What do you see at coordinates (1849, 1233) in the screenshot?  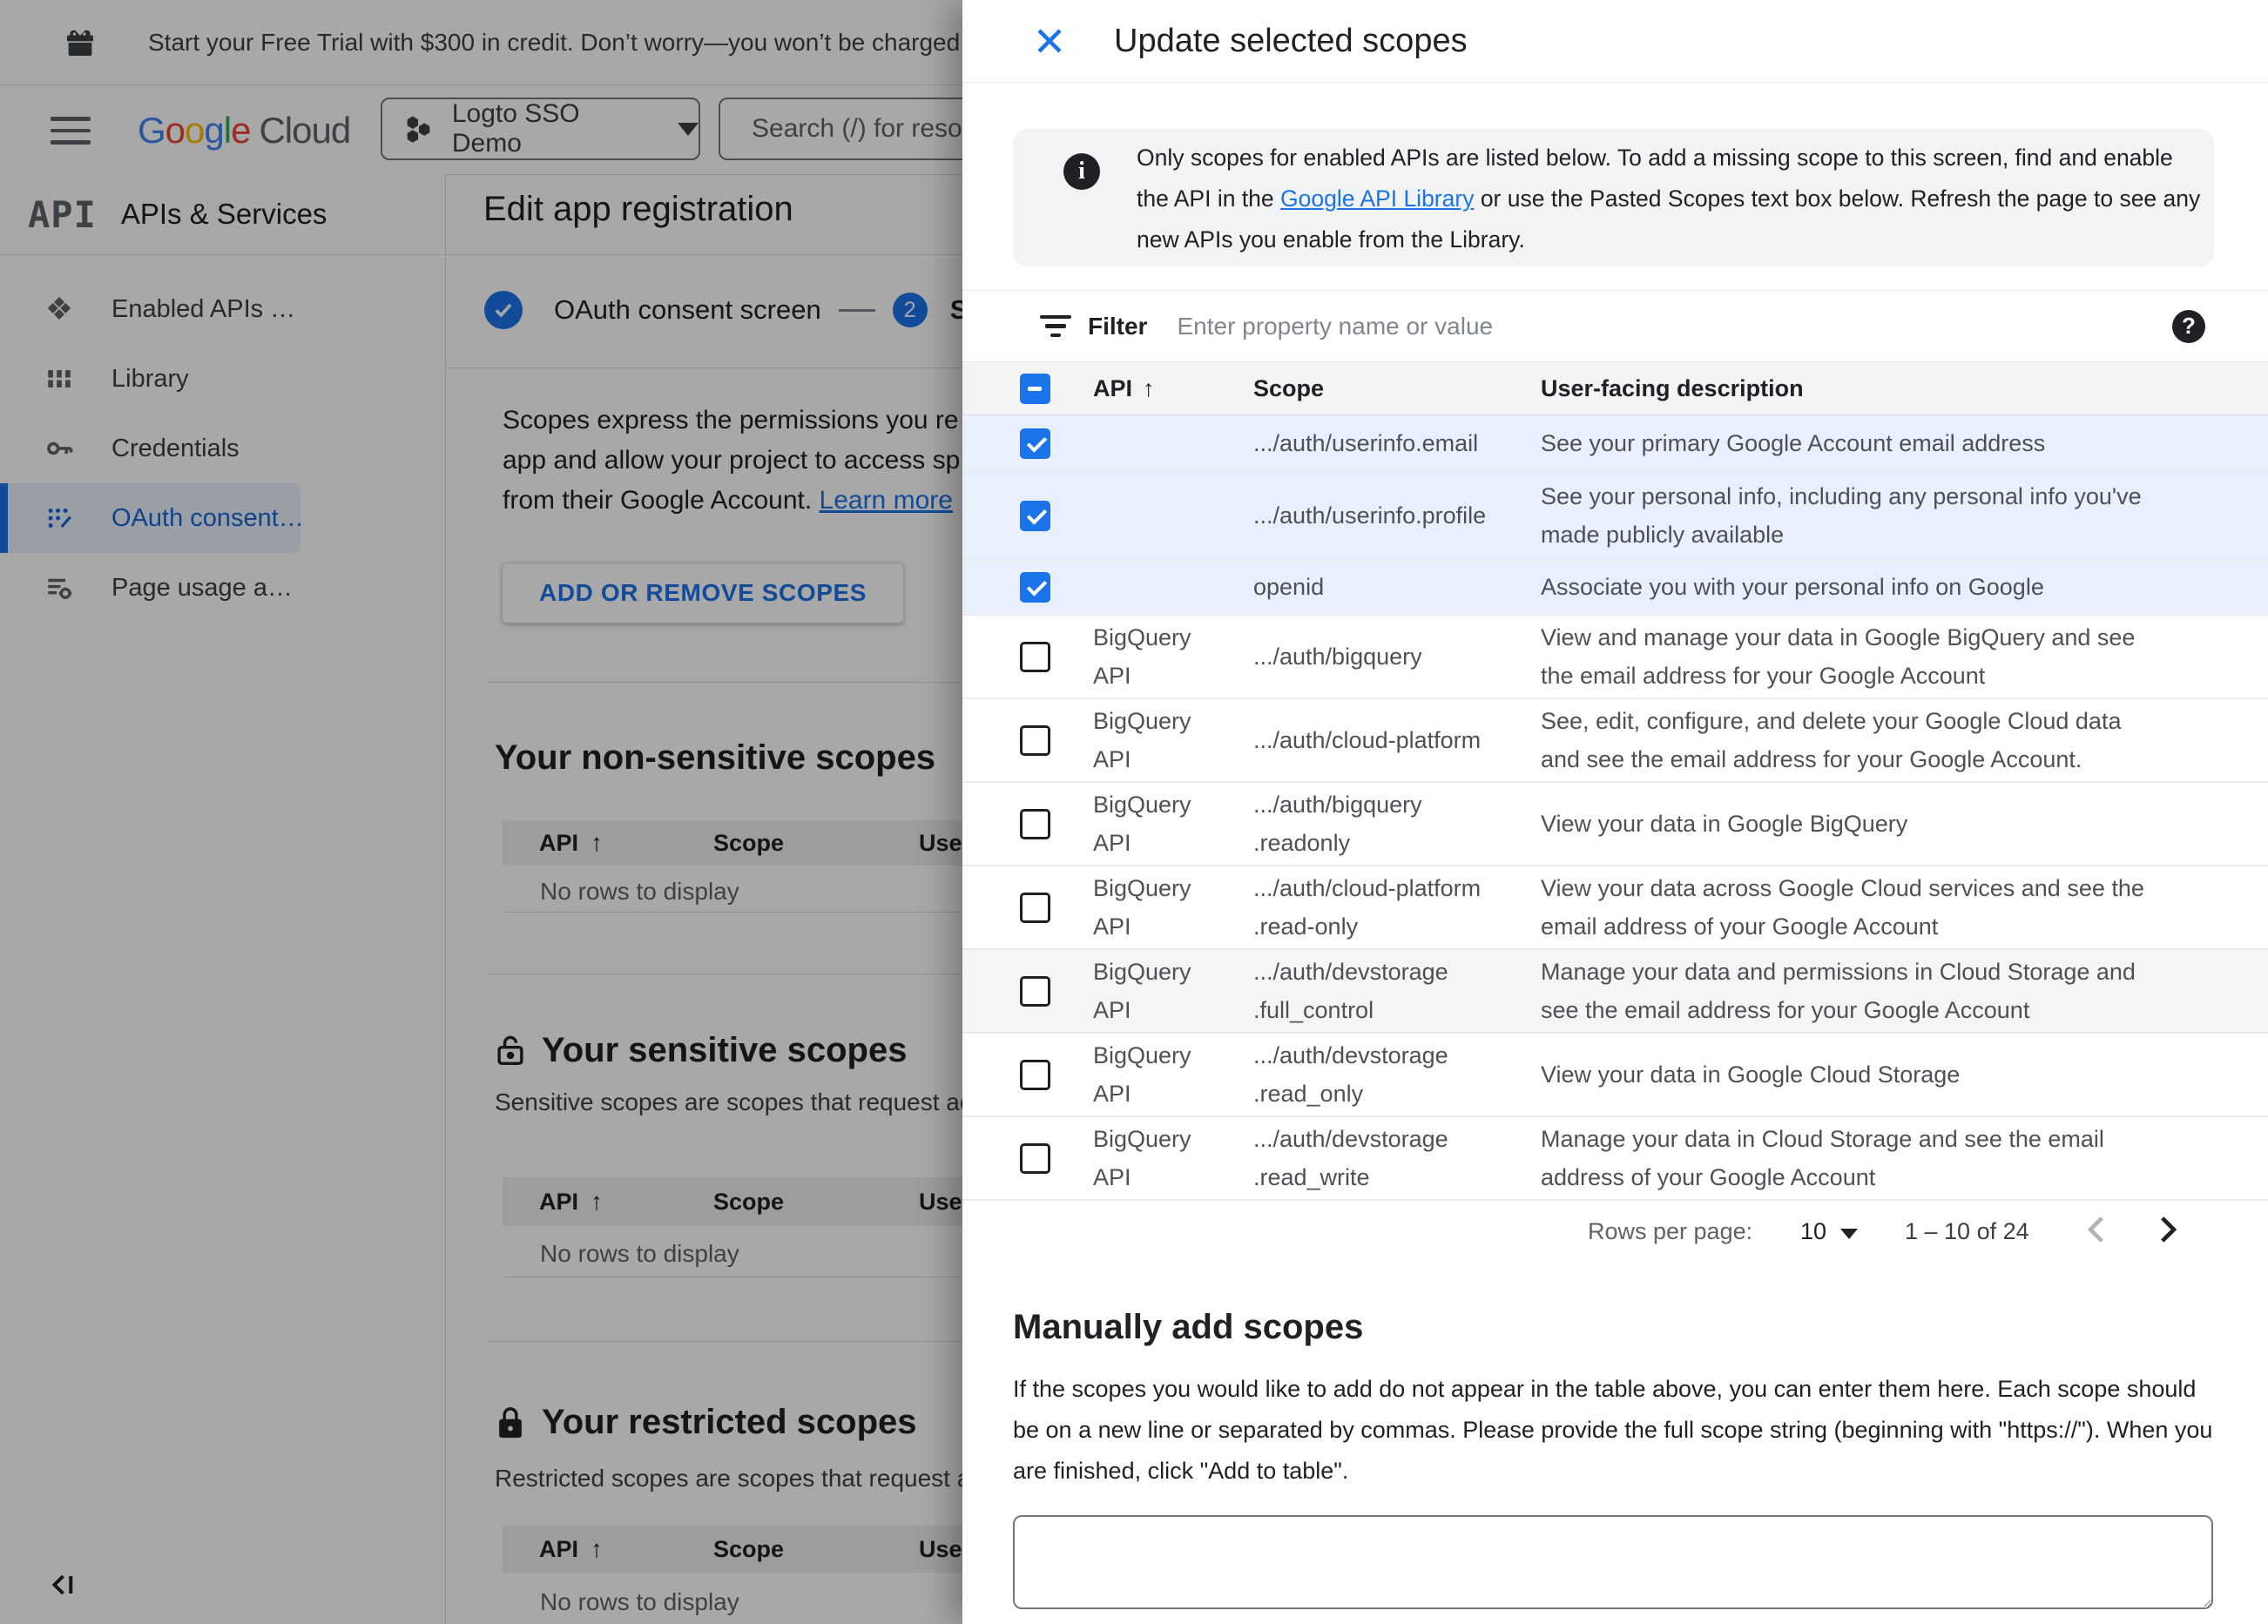 I see `chevron-down-icon` at bounding box center [1849, 1233].